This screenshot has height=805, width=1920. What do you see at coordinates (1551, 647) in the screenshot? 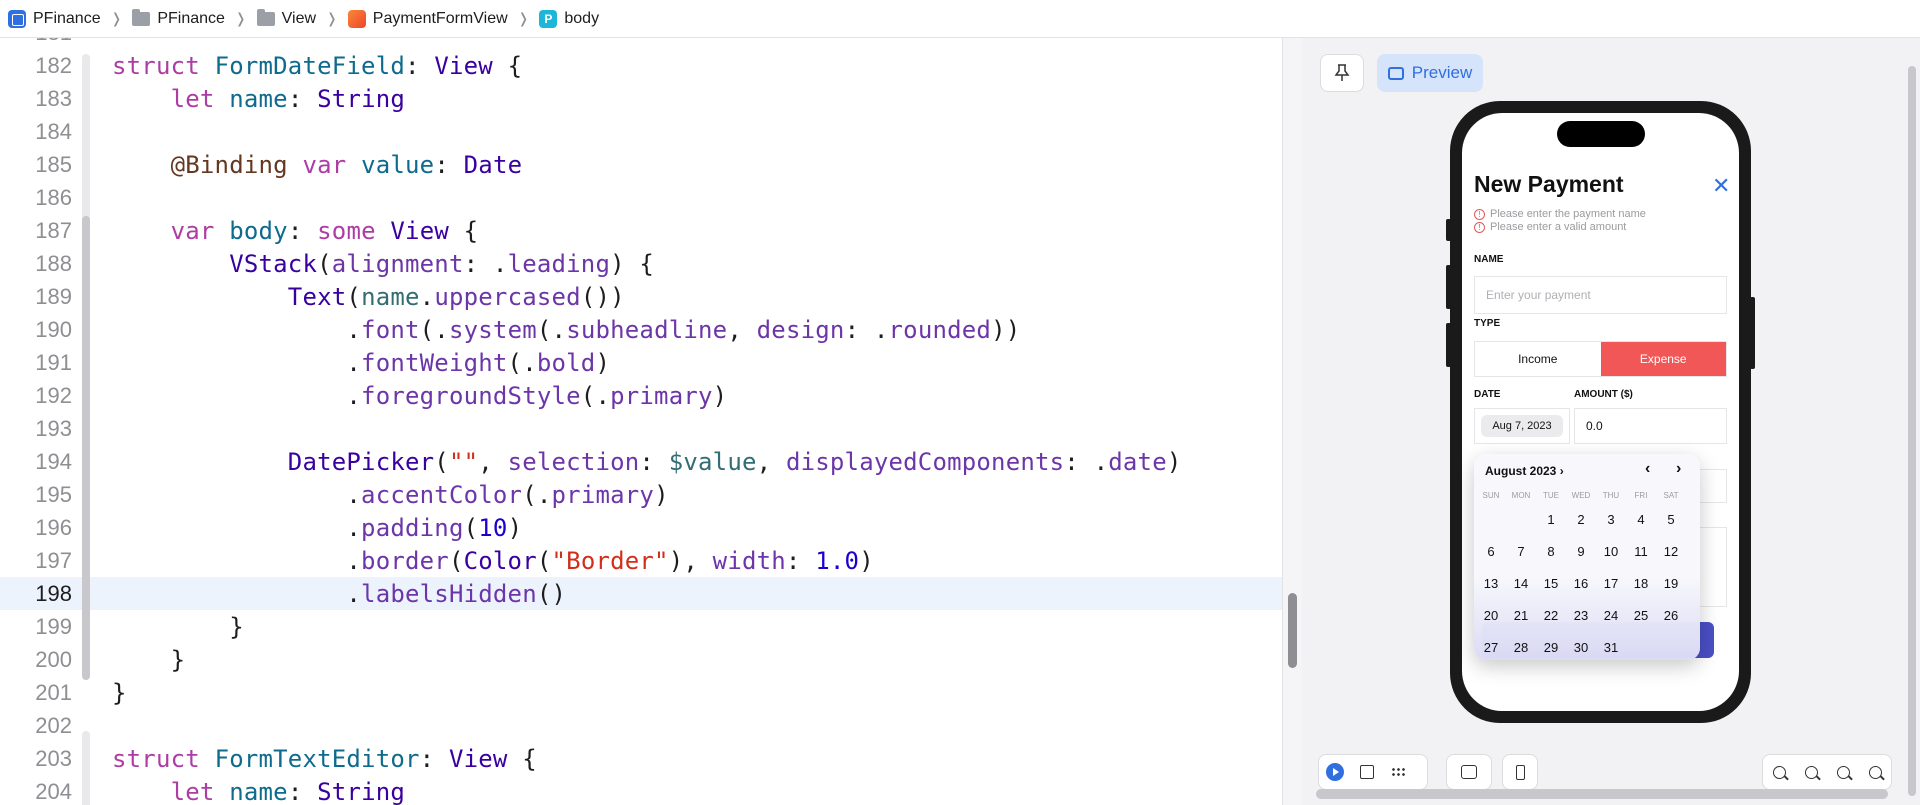
I see `calendar-day: 29` at bounding box center [1551, 647].